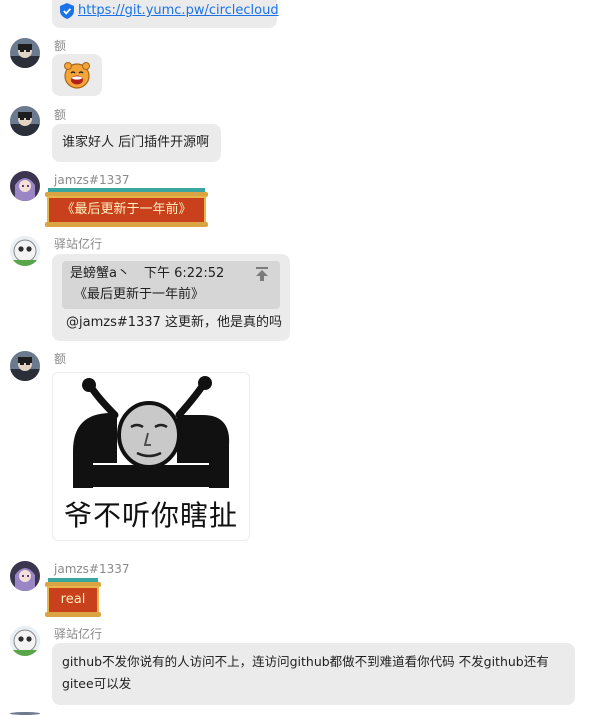  Describe the element at coordinates (139, 294) in the screenshot. I see `quote-text: 《最后更新于一年前》` at that location.